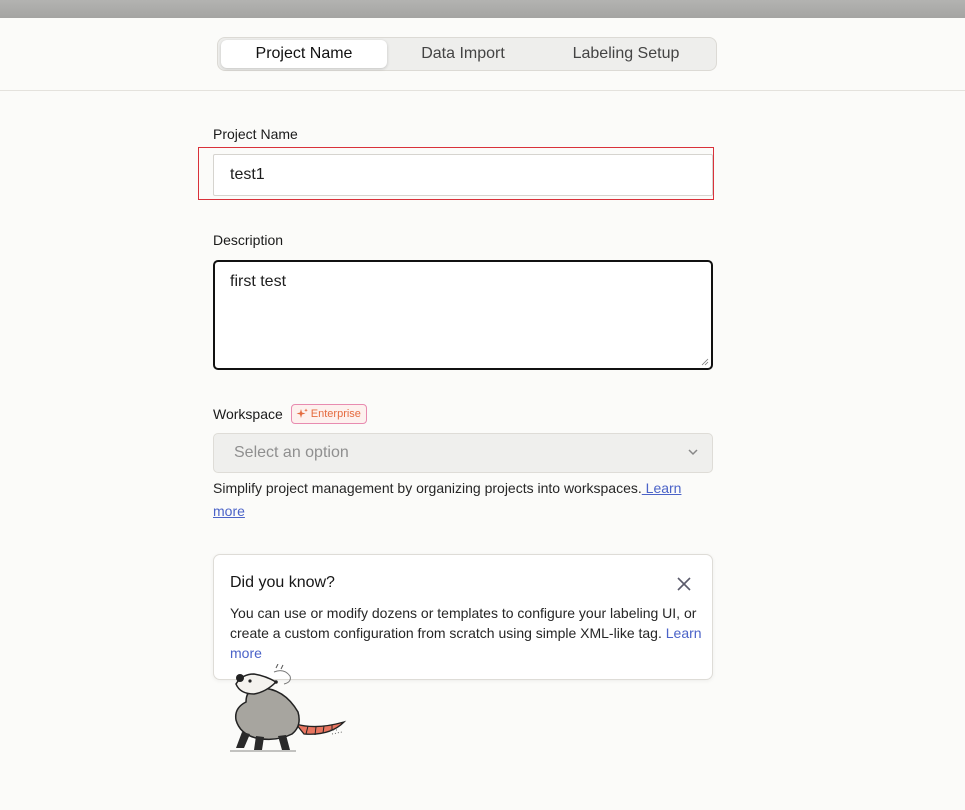 Image resolution: width=965 pixels, height=810 pixels. Describe the element at coordinates (248, 414) in the screenshot. I see `workspace-label: Workspace` at that location.